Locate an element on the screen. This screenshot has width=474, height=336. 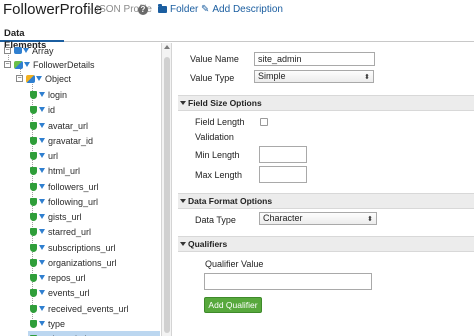
object-group-icon is located at coordinates (18, 64).